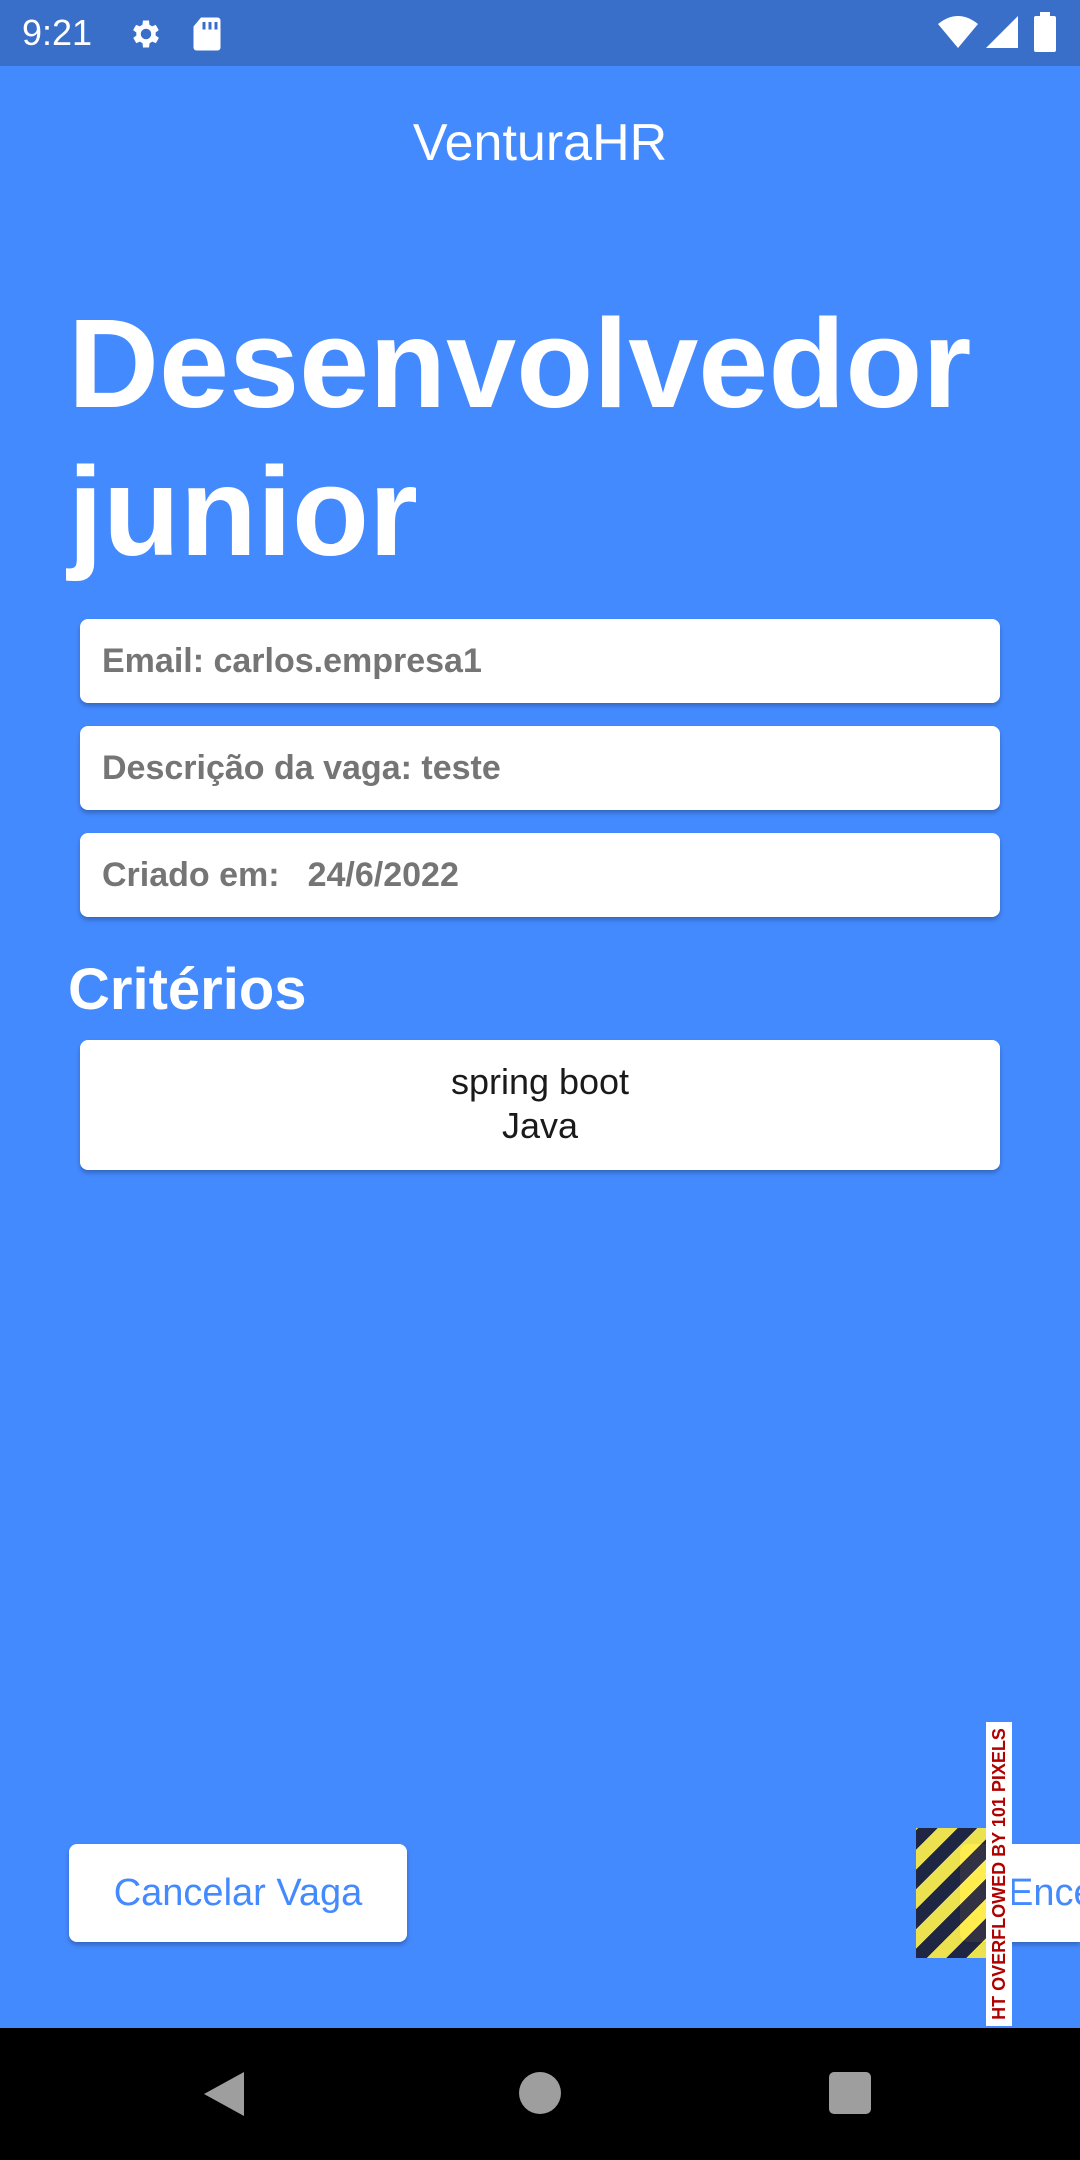 This screenshot has height=2160, width=1080. Describe the element at coordinates (224, 2094) in the screenshot. I see `back-icon` at that location.